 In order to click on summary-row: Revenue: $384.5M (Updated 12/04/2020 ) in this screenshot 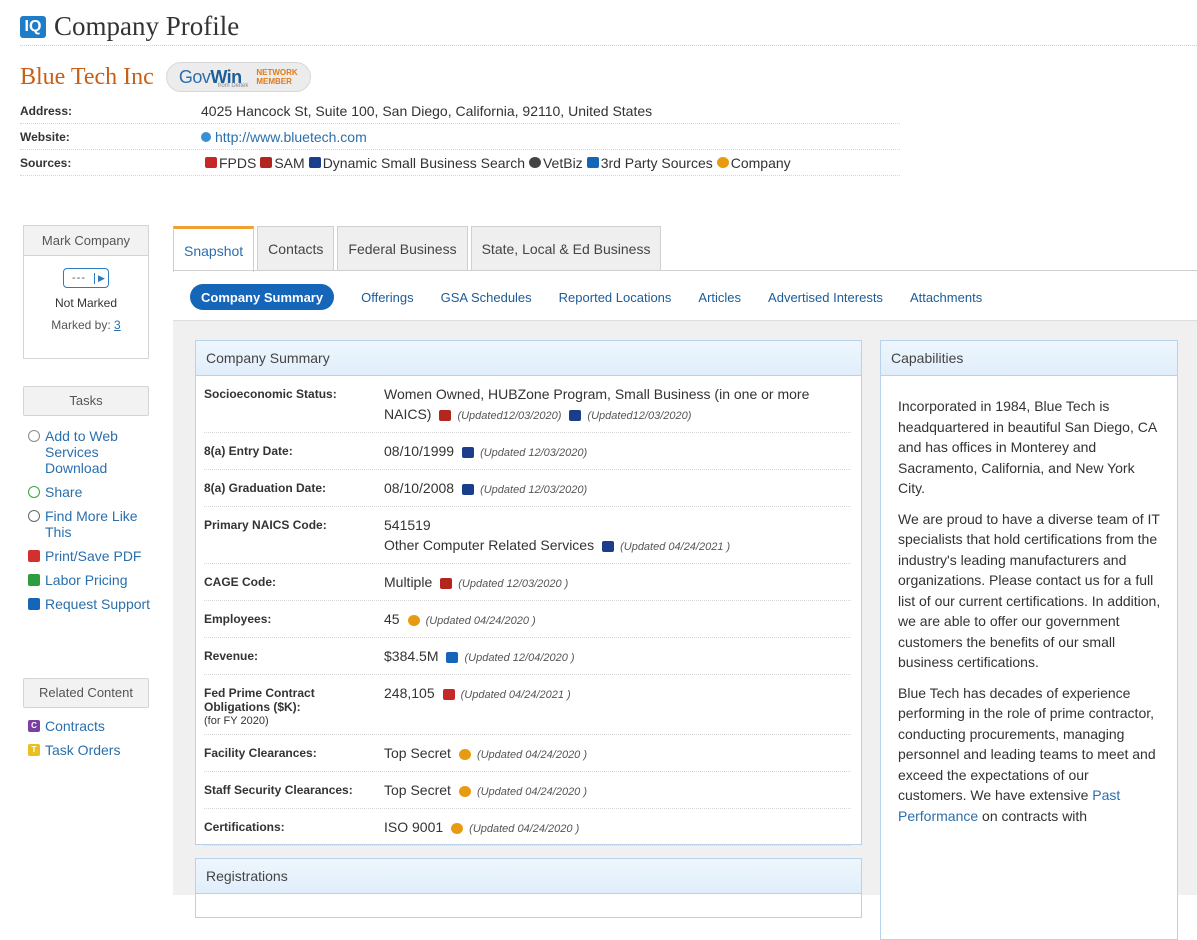, I will do `click(527, 656)`.